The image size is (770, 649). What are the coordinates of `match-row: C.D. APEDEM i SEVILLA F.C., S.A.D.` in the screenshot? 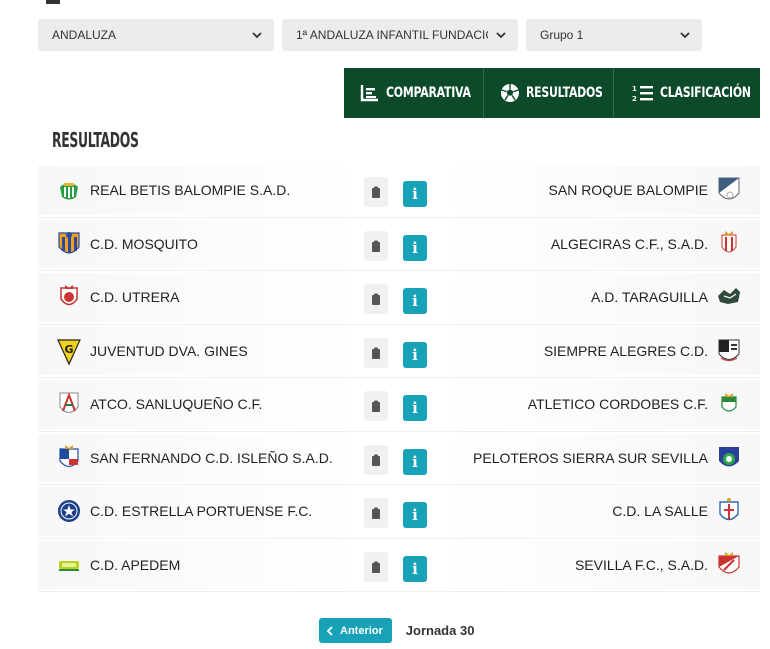 It's located at (399, 565).